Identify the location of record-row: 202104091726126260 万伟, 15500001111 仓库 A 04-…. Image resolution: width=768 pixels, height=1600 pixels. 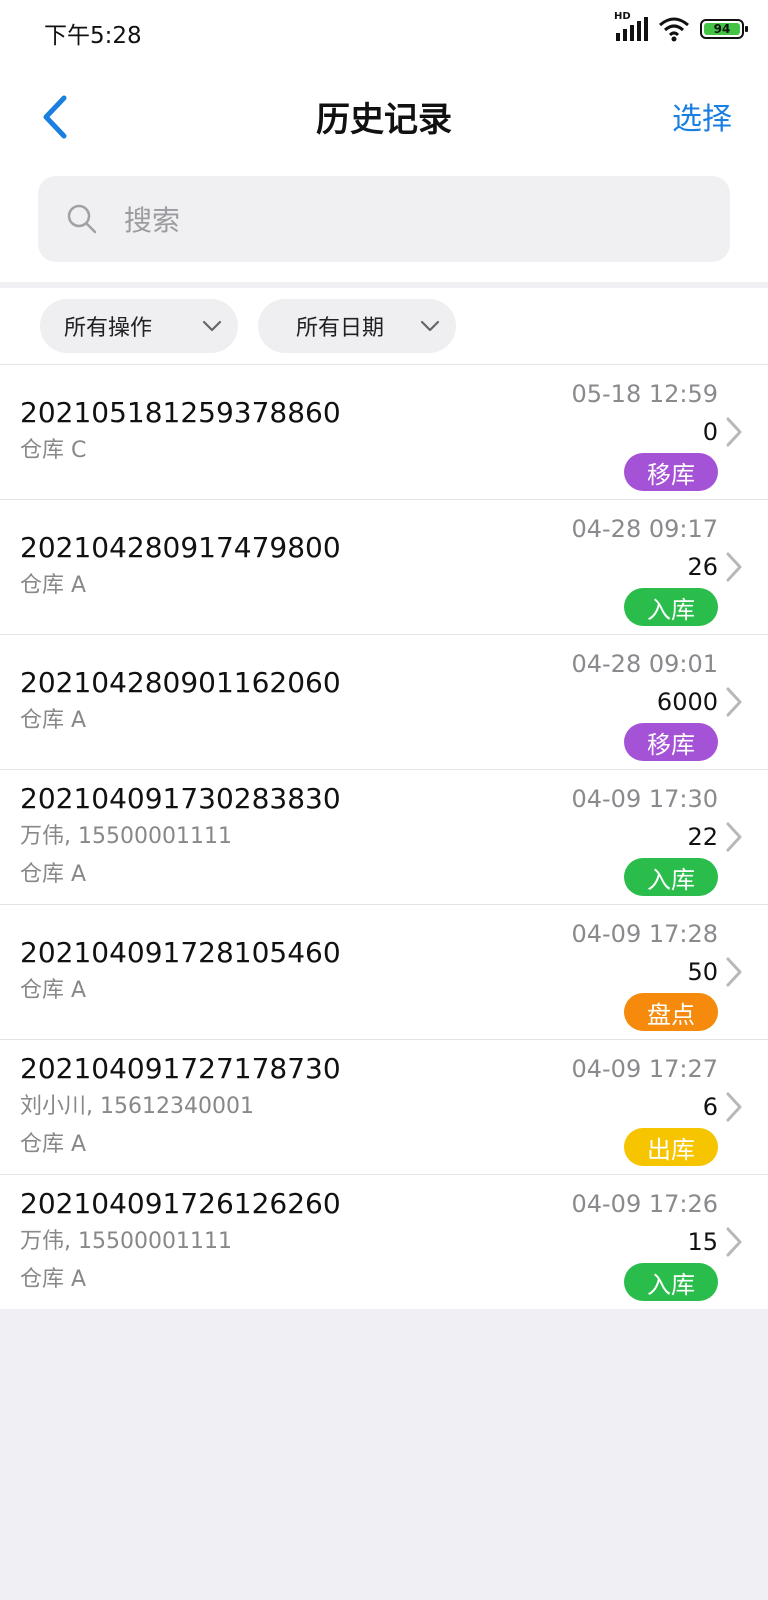
(384, 1242).